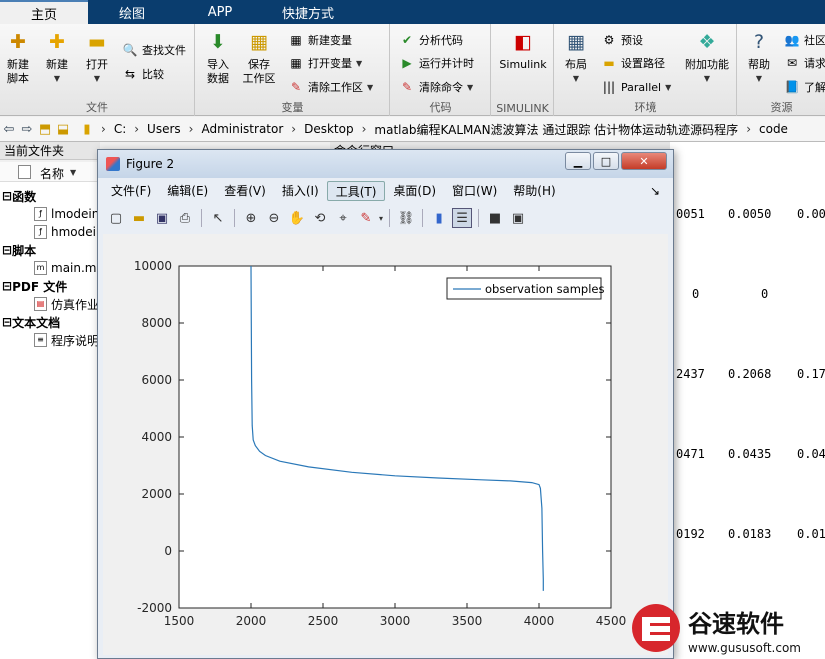  What do you see at coordinates (154, 50) in the screenshot?
I see `find-files-button: 🔍 查找文件` at bounding box center [154, 50].